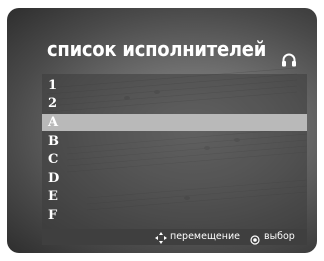  Describe the element at coordinates (174, 122) in the screenshot. I see `list-item-a: A` at that location.